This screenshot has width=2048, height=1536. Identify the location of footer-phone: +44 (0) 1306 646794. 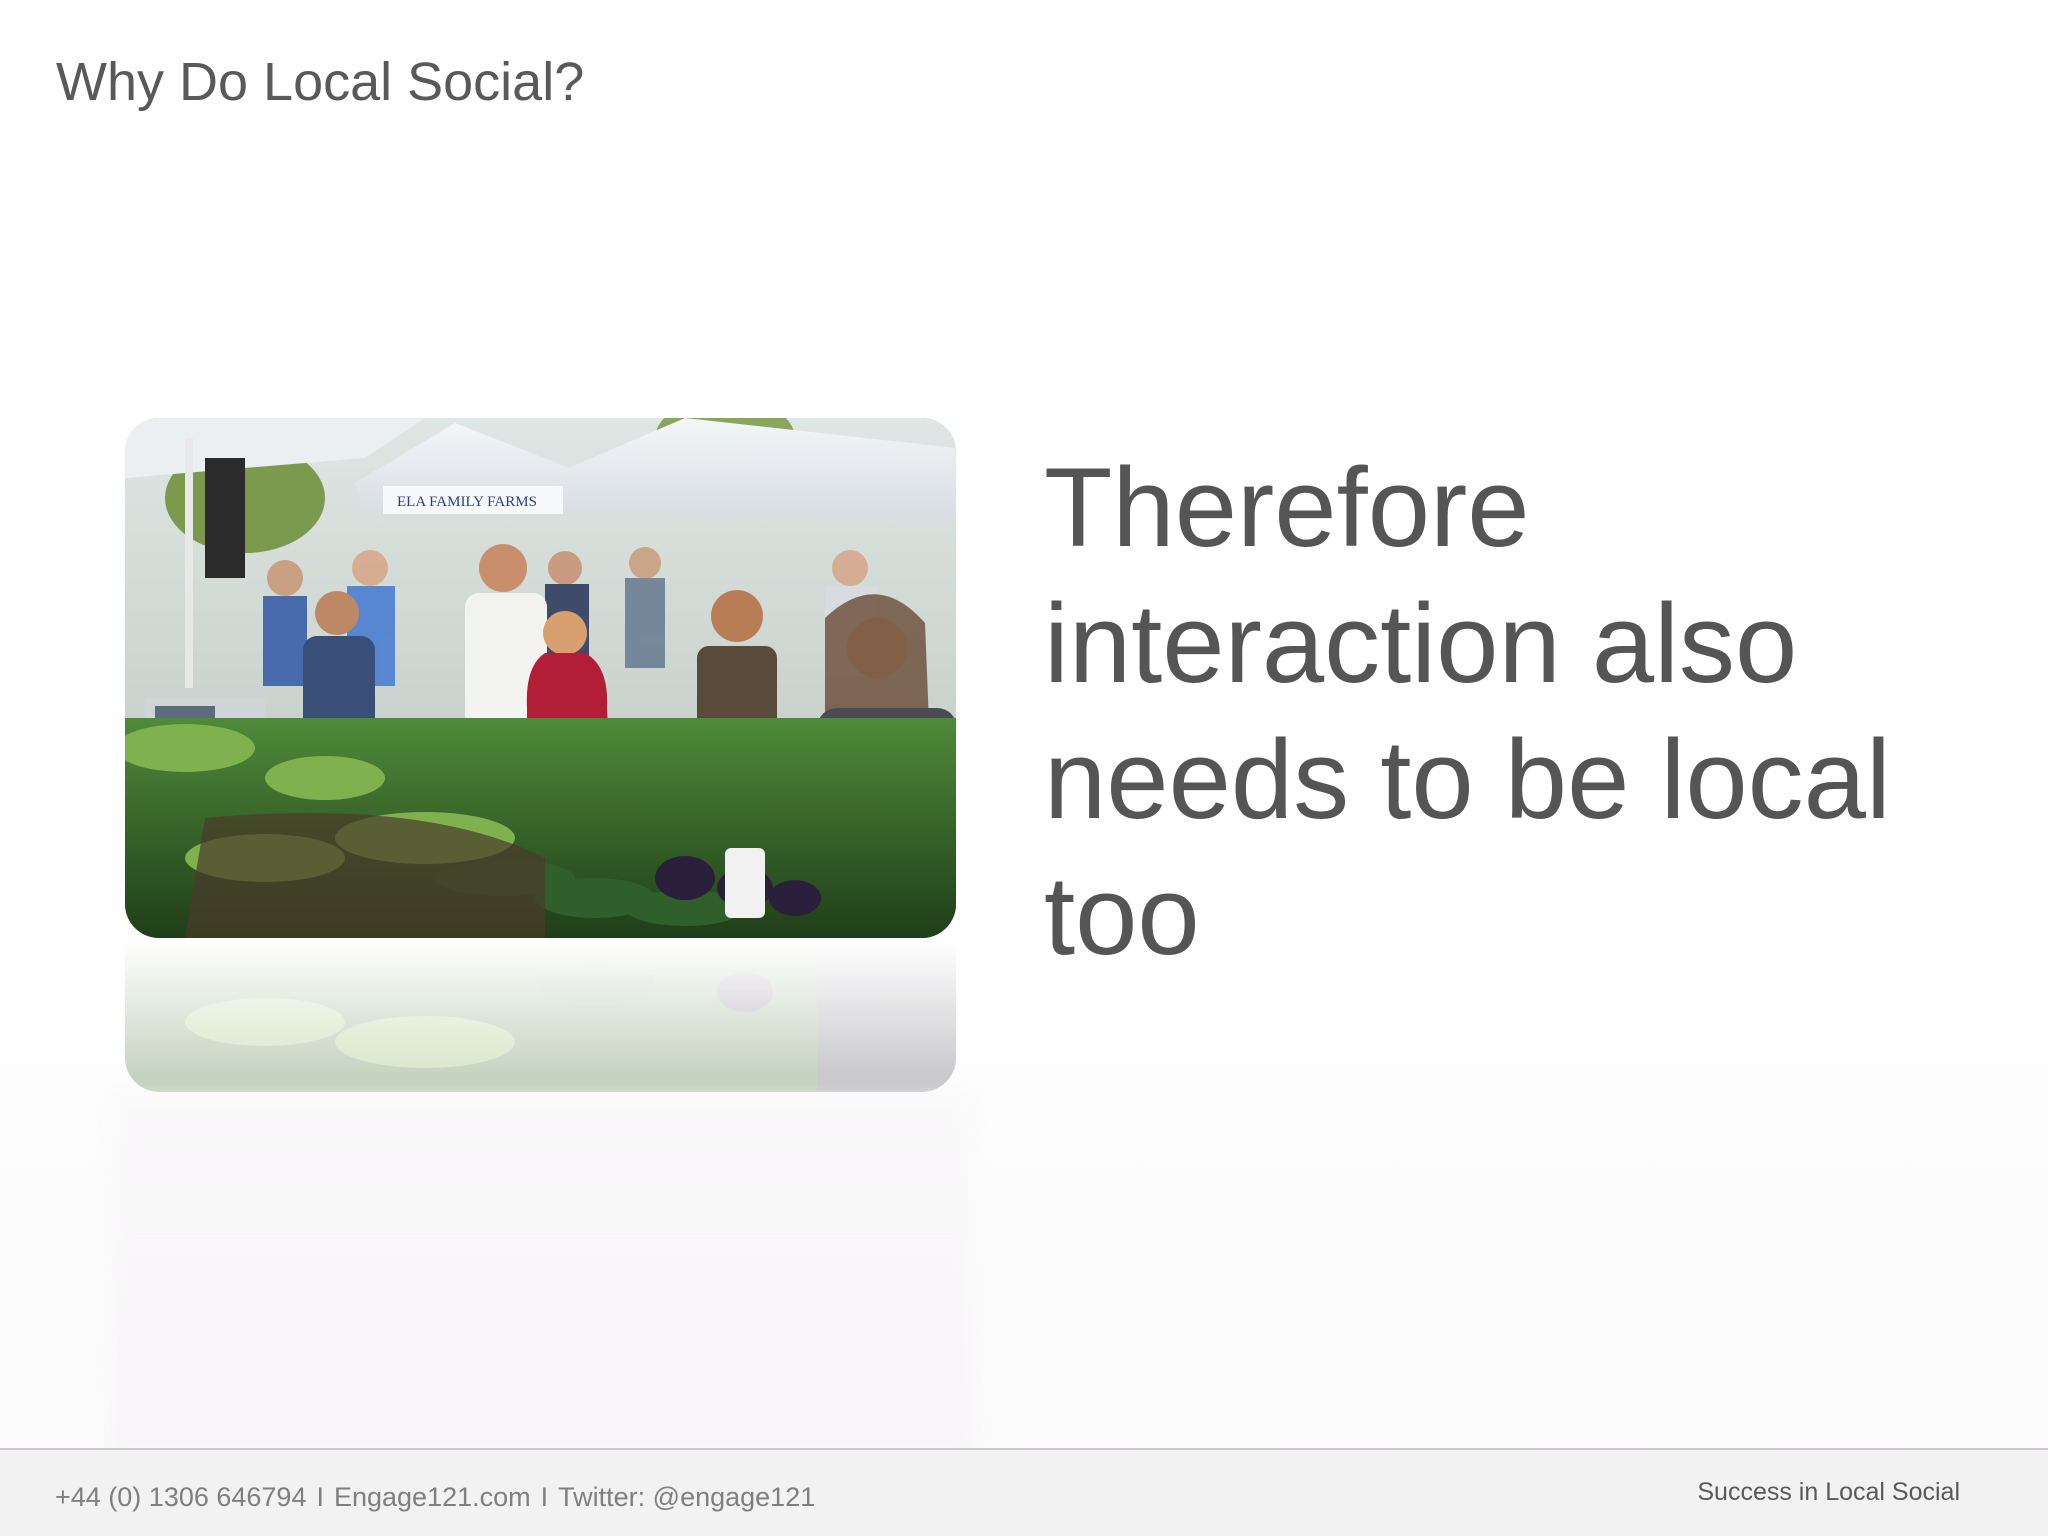
(181, 1497).